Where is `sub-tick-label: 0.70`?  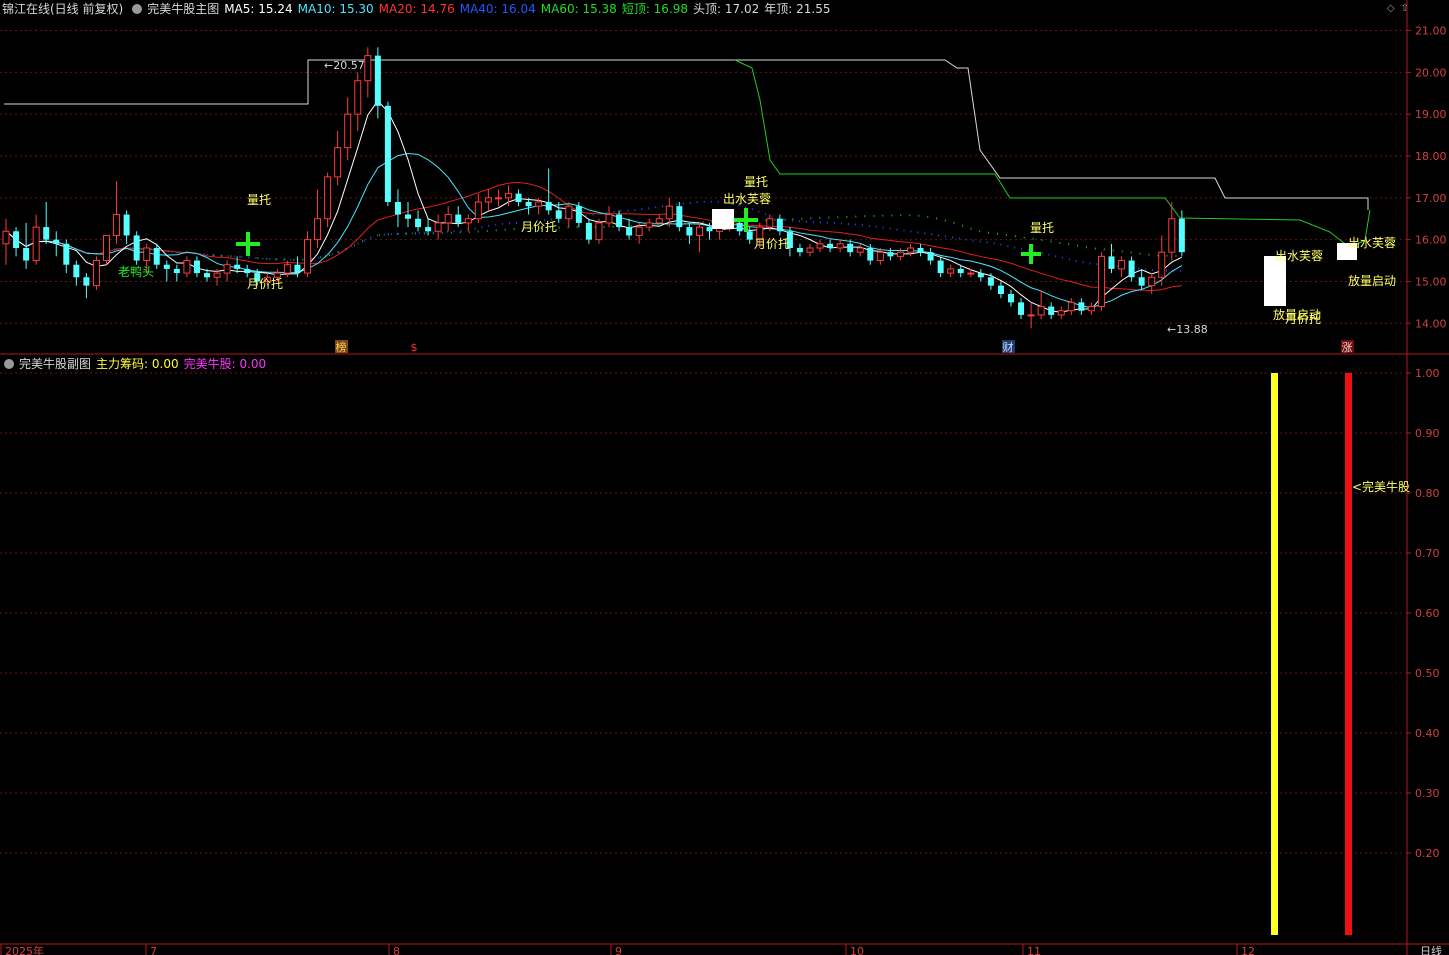 sub-tick-label: 0.70 is located at coordinates (1427, 553).